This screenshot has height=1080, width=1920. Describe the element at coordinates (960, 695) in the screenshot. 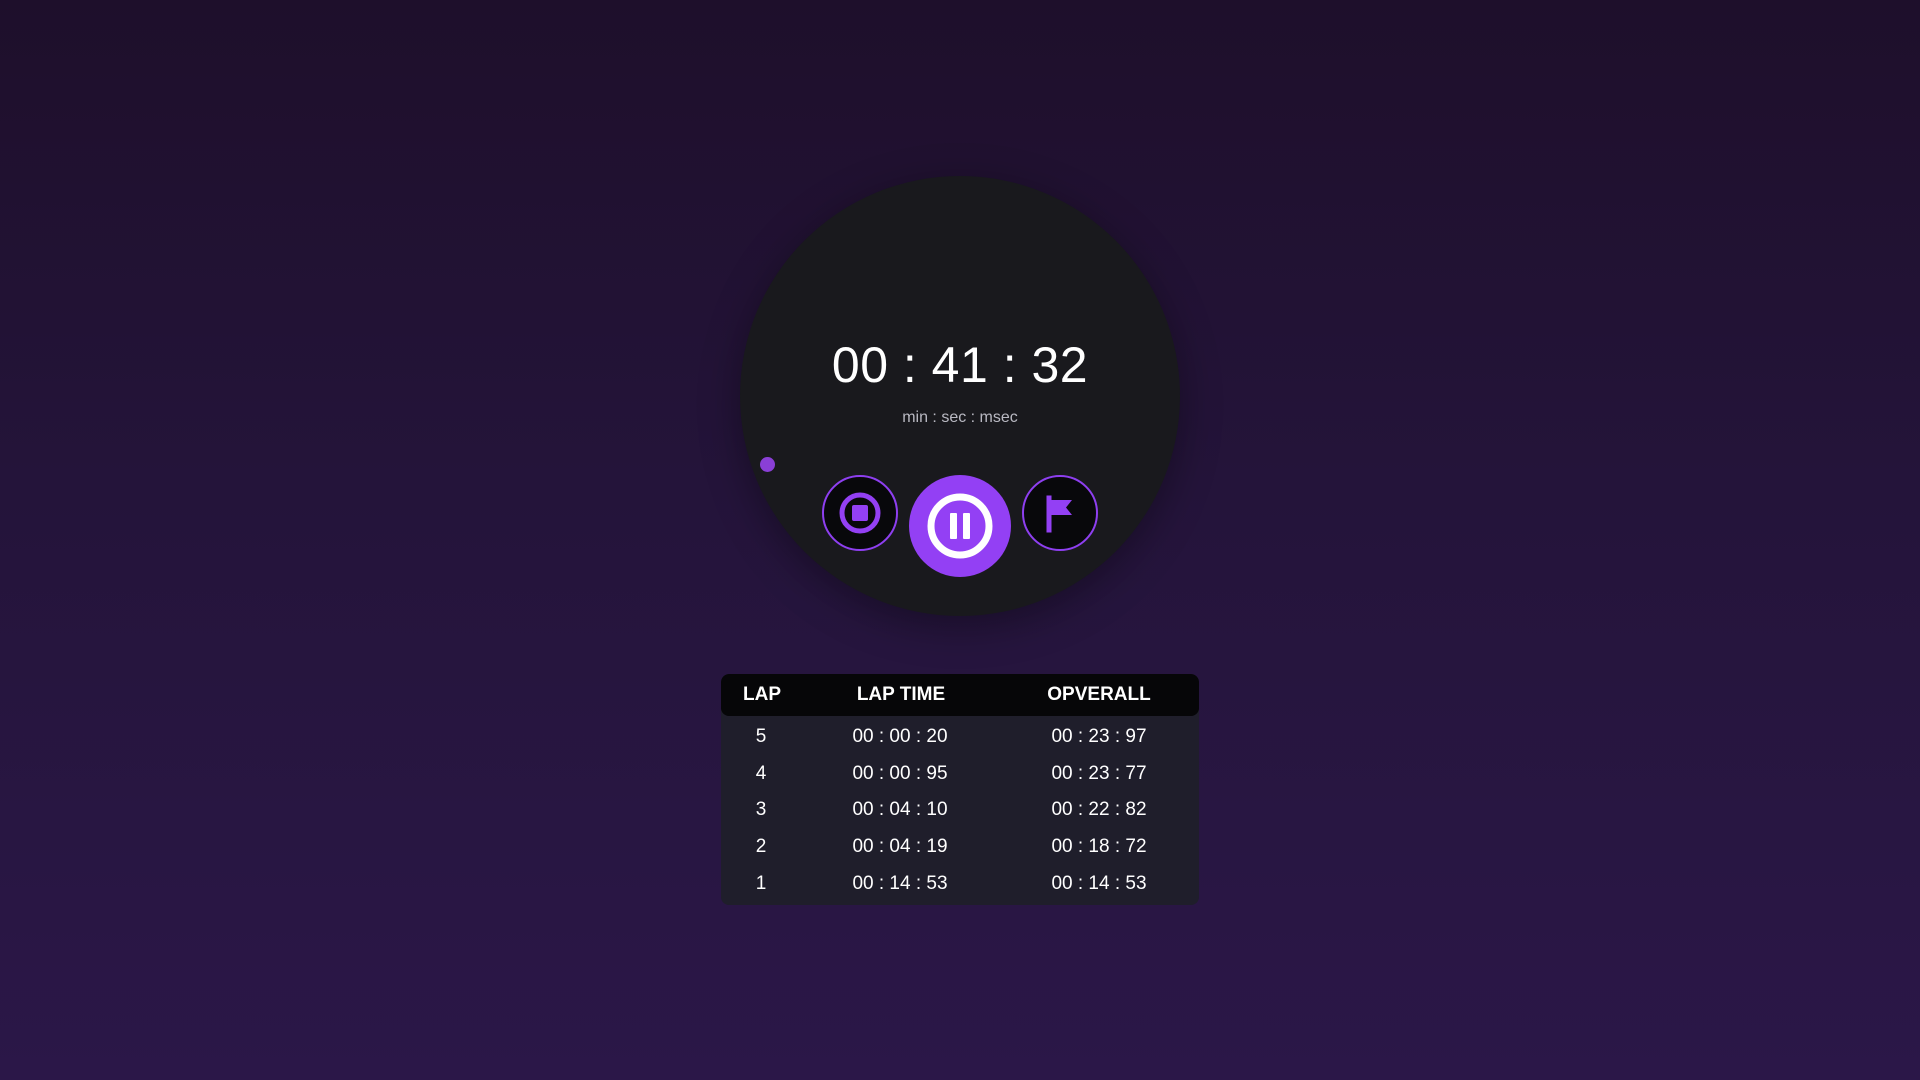

I see `lap-table-header: LAP LAP TIME OPVERALL` at that location.